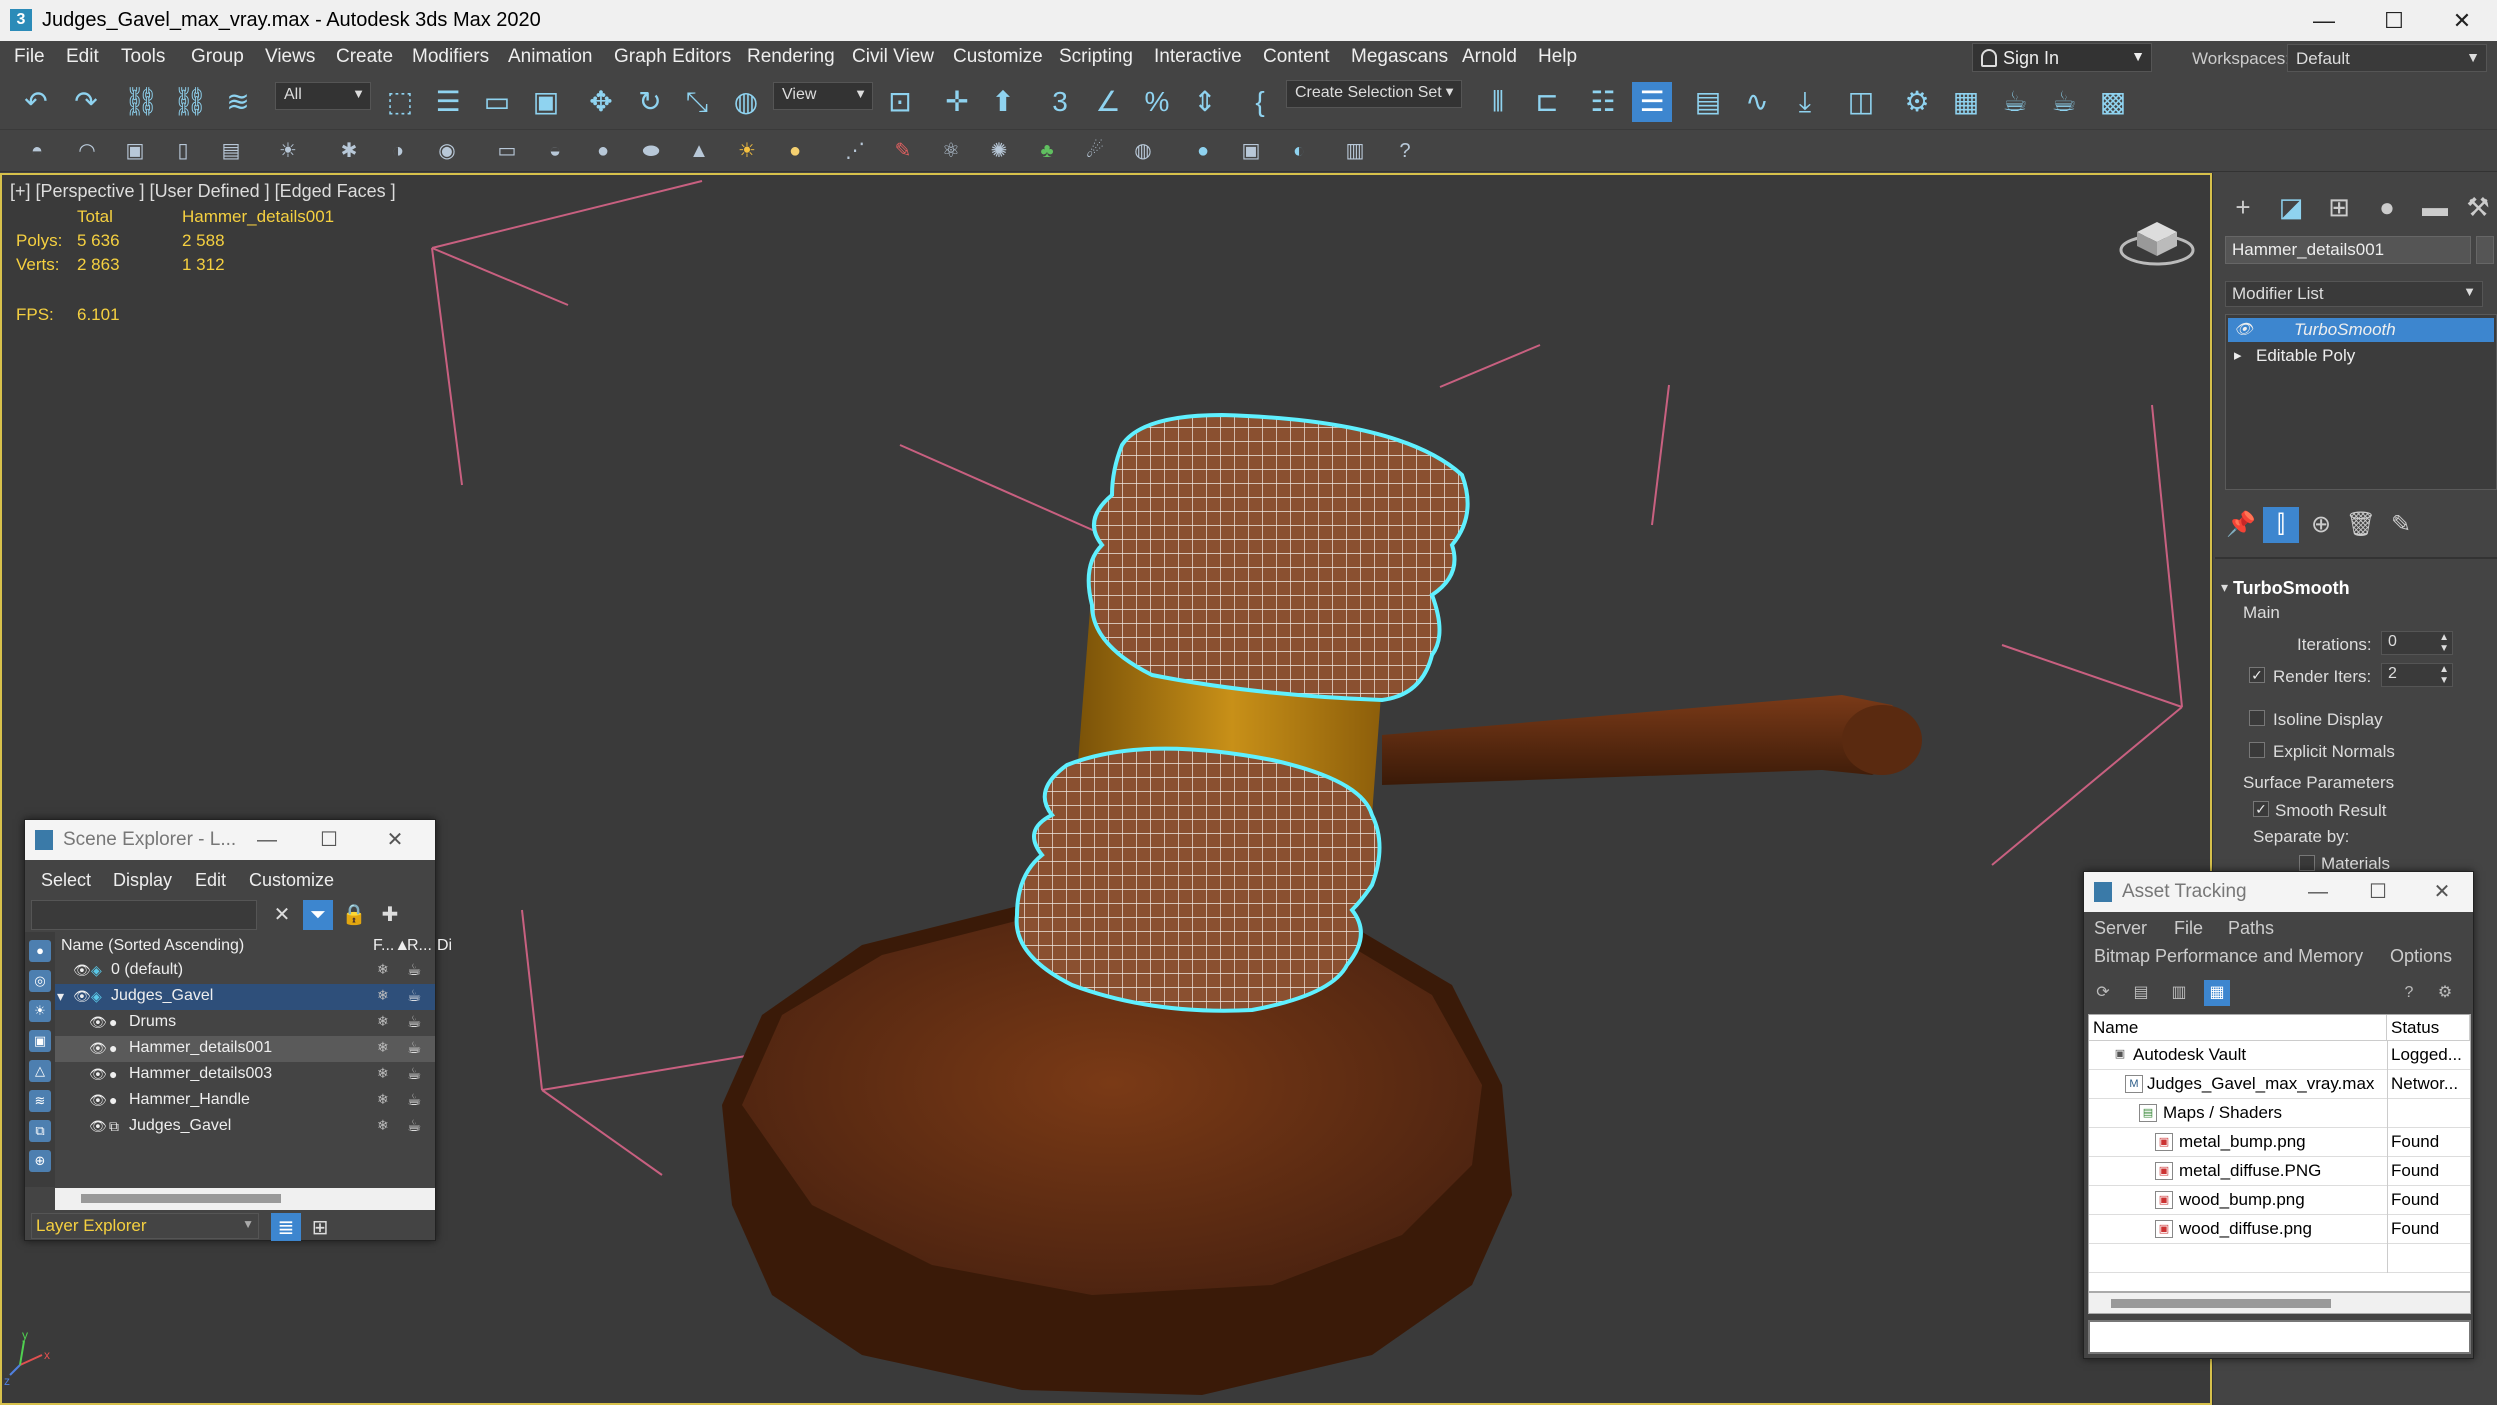 Image resolution: width=2497 pixels, height=1405 pixels. What do you see at coordinates (40, 1131) in the screenshot?
I see `groups-filter-icon: ⧉` at bounding box center [40, 1131].